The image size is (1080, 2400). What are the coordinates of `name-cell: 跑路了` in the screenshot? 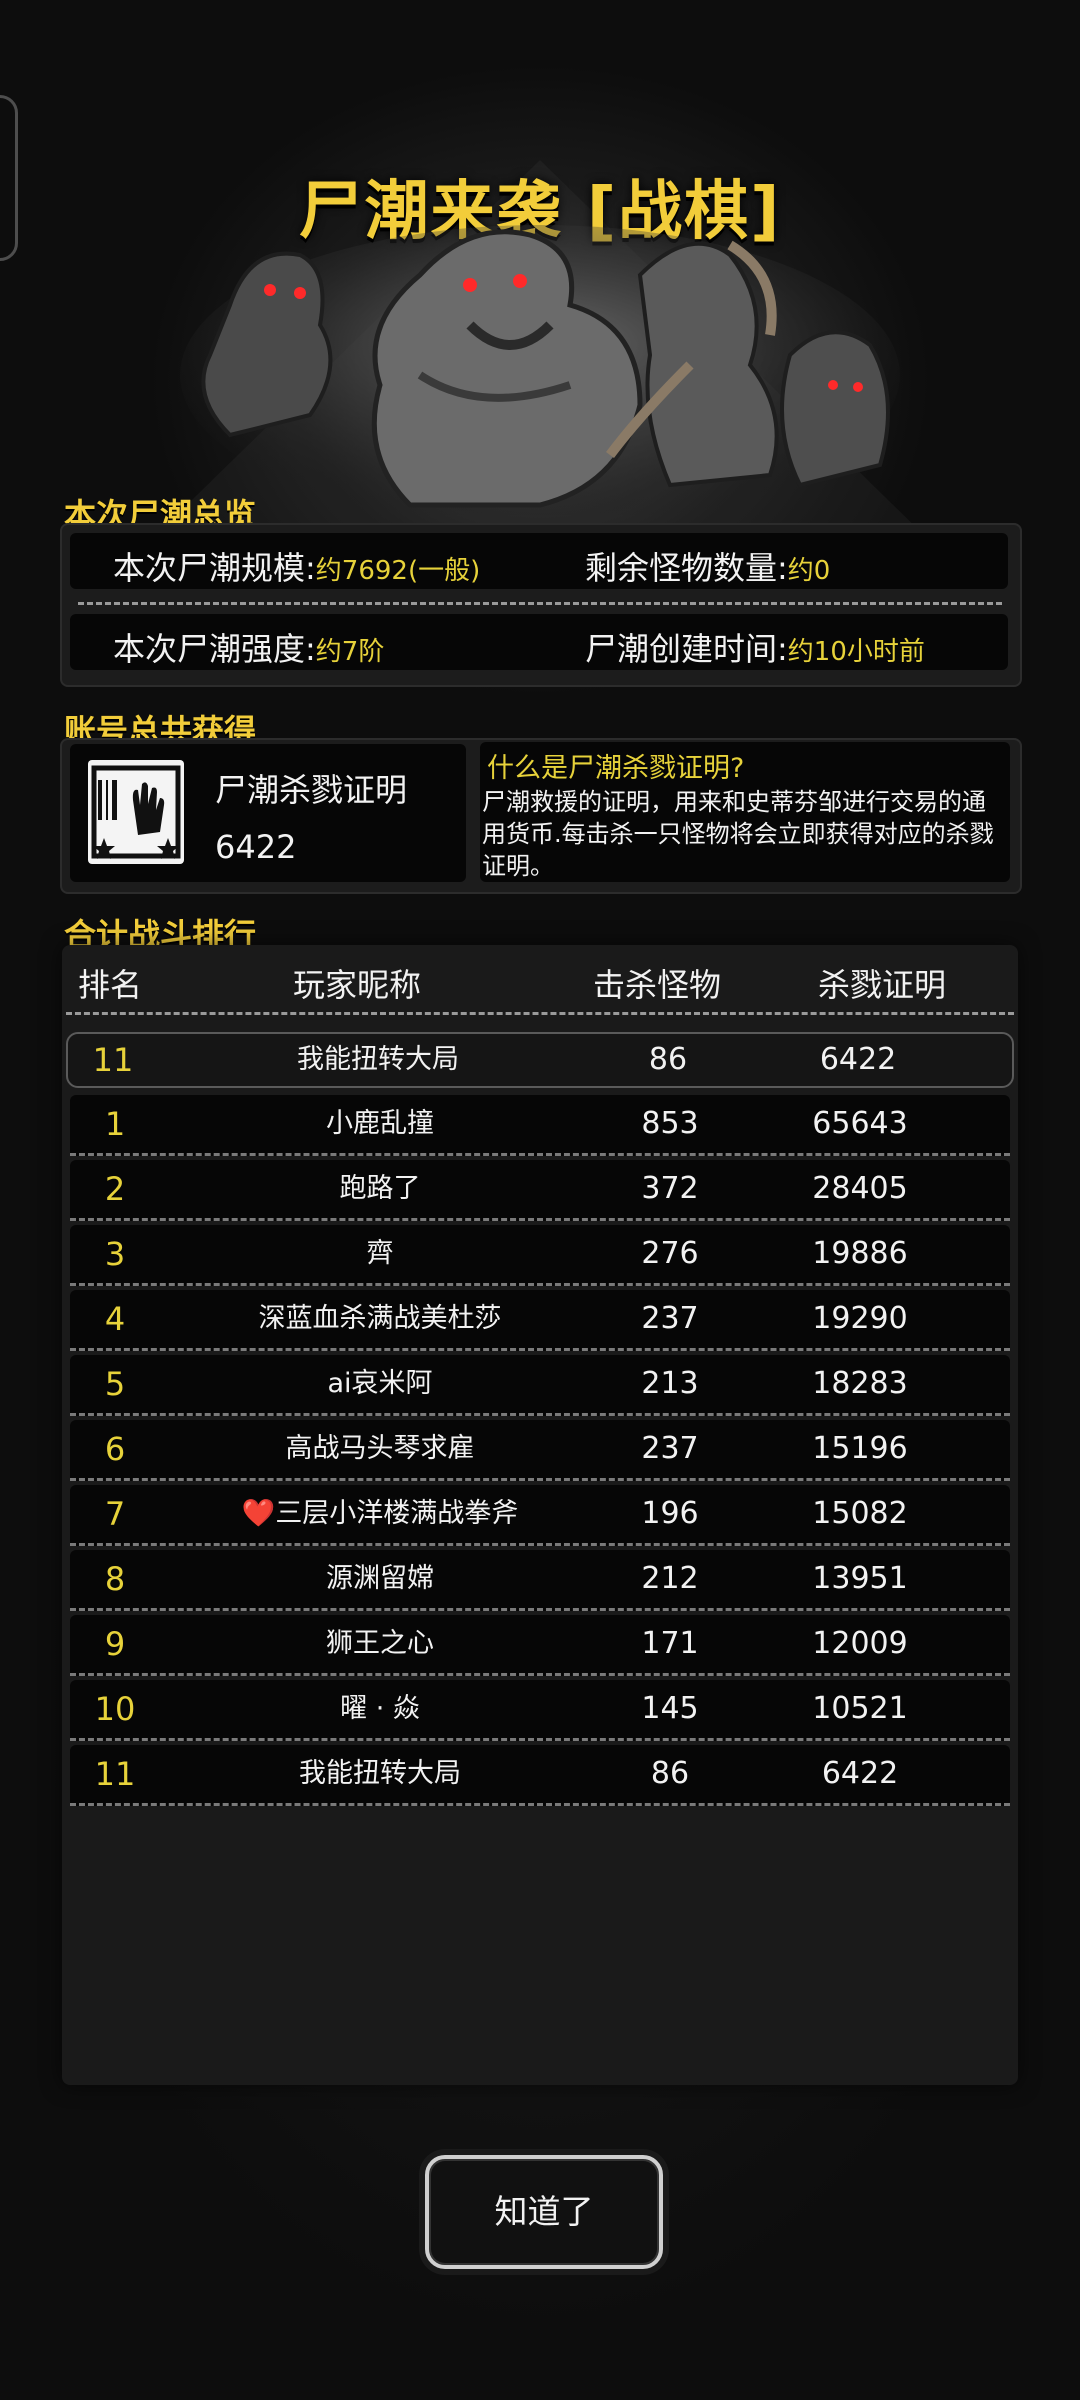 It's located at (380, 1188).